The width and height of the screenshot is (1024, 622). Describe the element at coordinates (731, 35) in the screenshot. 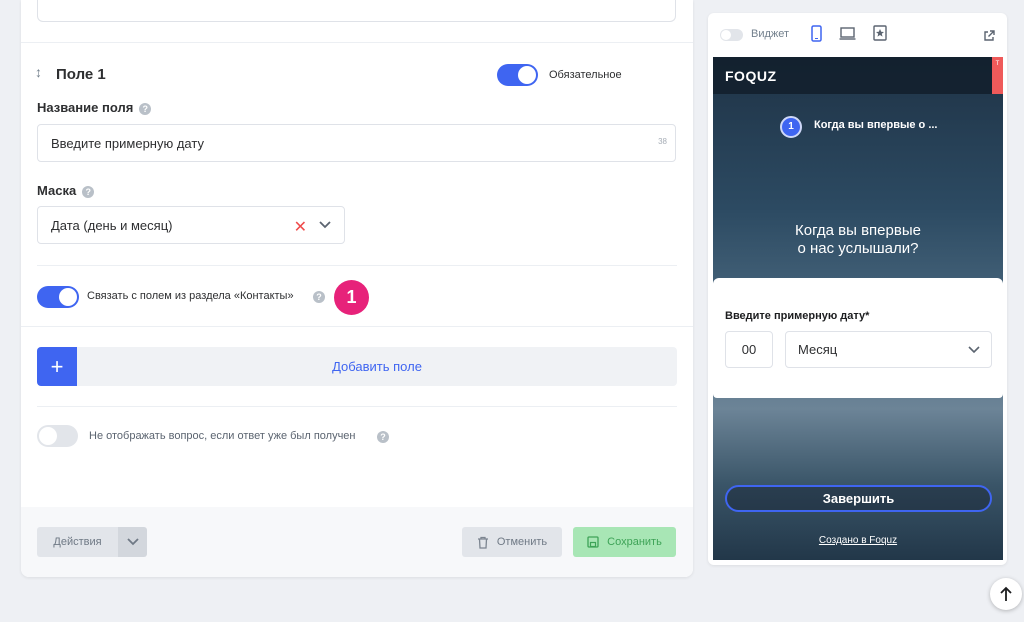

I see `widget-toggle` at that location.